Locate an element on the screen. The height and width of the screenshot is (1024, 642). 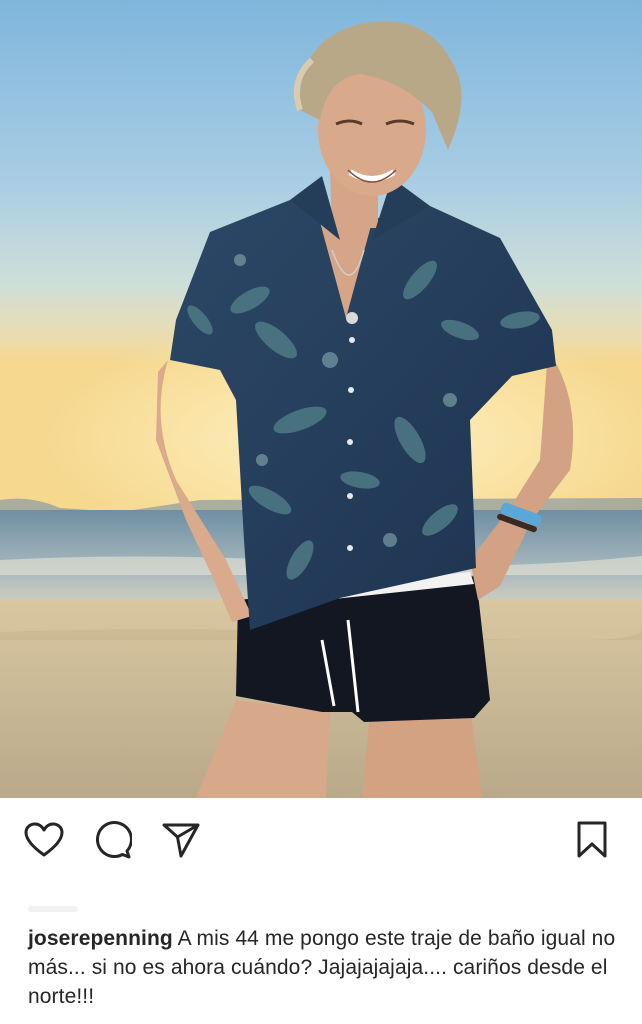
likes-placeholder is located at coordinates (53, 909).